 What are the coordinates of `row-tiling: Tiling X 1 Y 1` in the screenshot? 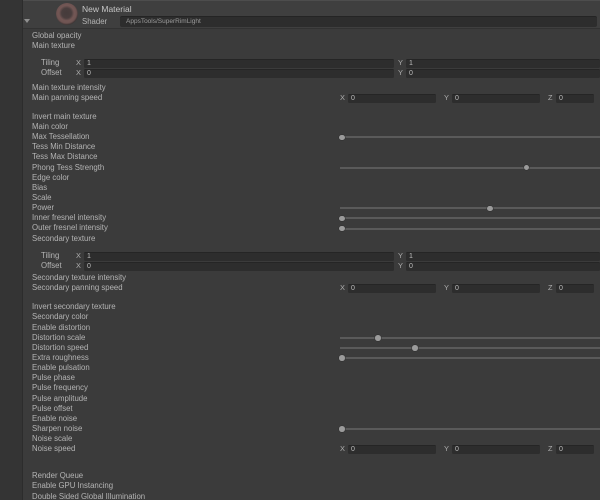 It's located at (311, 63).